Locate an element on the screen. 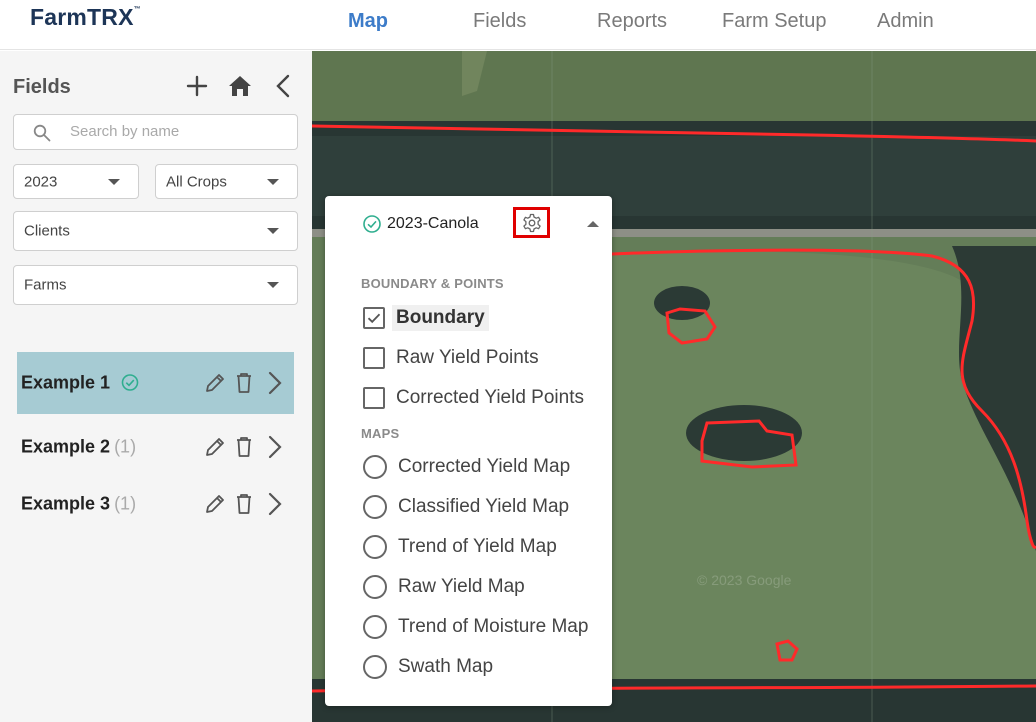 This screenshot has height=722, width=1036. clients-select: Clients is located at coordinates (155, 231).